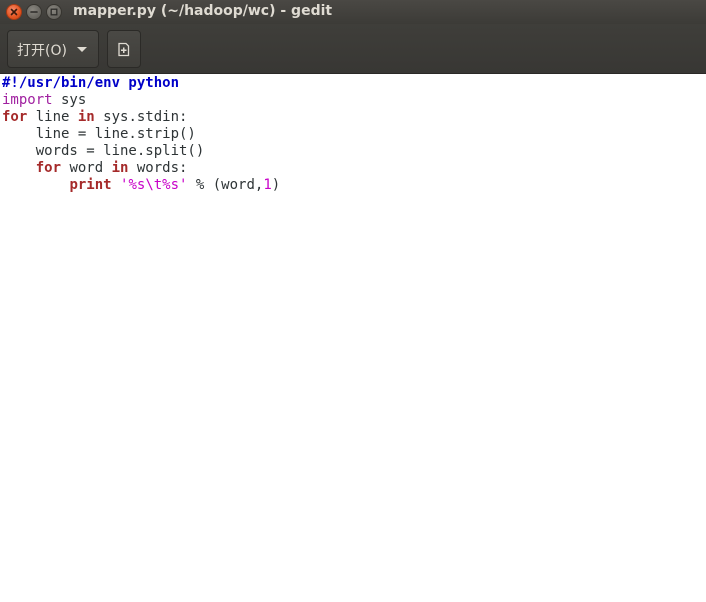  What do you see at coordinates (27, 100) in the screenshot?
I see `import-keyword: import` at bounding box center [27, 100].